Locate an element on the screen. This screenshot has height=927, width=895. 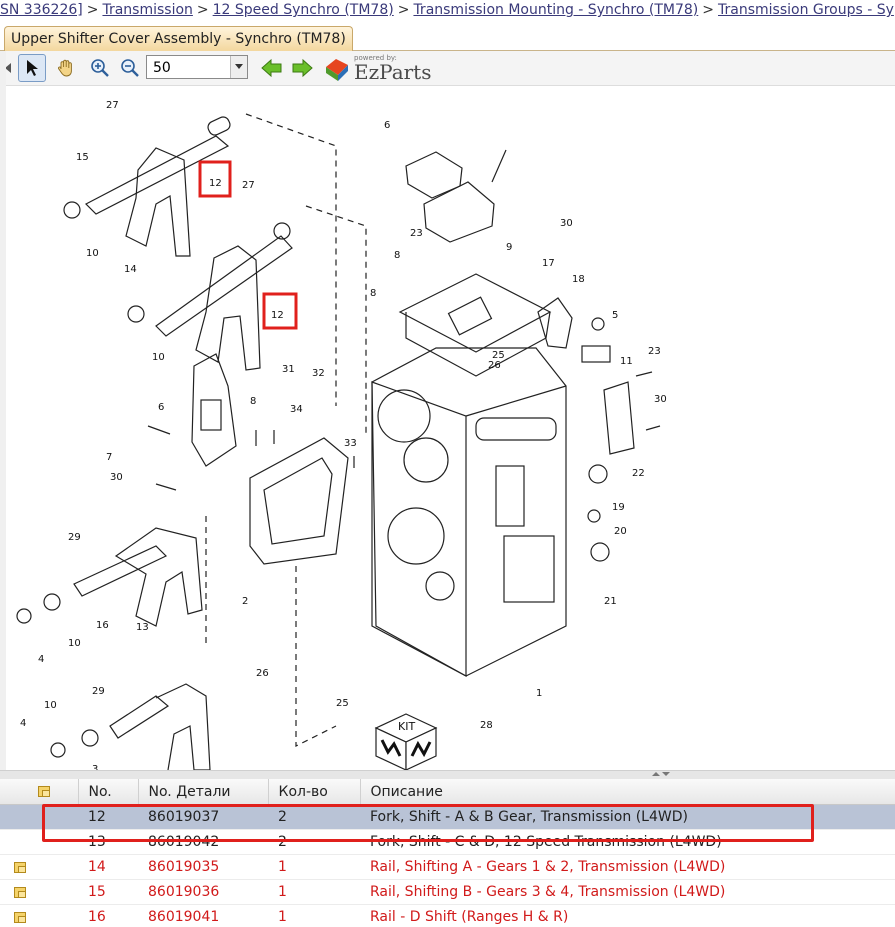
forward-button is located at coordinates (302, 68).